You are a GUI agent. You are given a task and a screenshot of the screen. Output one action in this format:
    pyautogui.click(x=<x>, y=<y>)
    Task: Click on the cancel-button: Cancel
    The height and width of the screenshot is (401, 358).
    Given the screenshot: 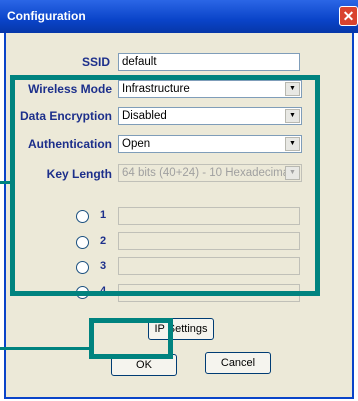 What is the action you would take?
    pyautogui.click(x=238, y=363)
    